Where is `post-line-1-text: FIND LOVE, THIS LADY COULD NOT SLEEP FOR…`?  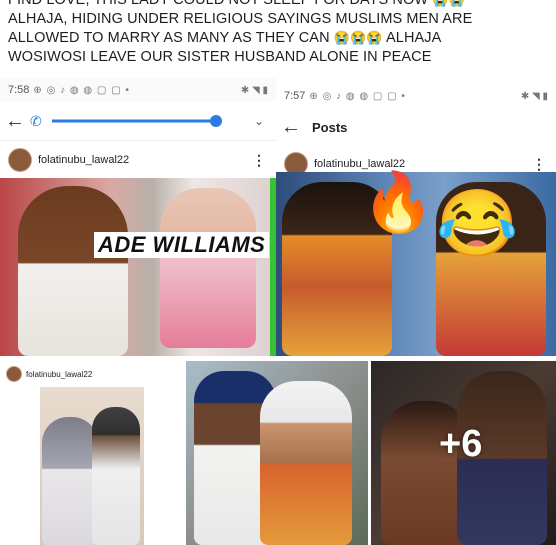 post-line-1-text: FIND LOVE, THIS LADY COULD NOT SLEEP FOR… is located at coordinates (218, 4).